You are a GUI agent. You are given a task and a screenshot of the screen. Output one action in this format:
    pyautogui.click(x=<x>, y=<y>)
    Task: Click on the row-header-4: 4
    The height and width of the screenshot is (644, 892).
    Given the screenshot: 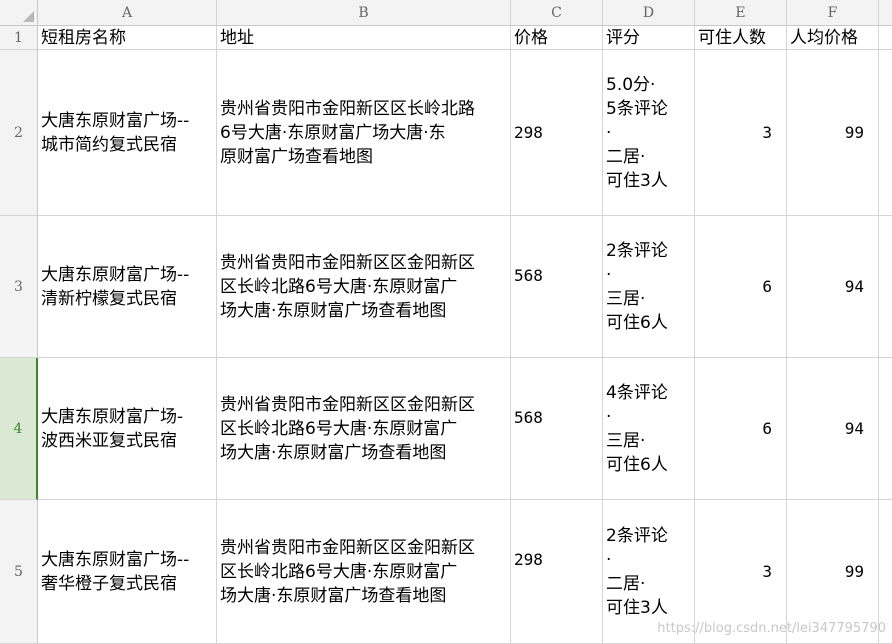 What is the action you would take?
    pyautogui.click(x=19, y=429)
    